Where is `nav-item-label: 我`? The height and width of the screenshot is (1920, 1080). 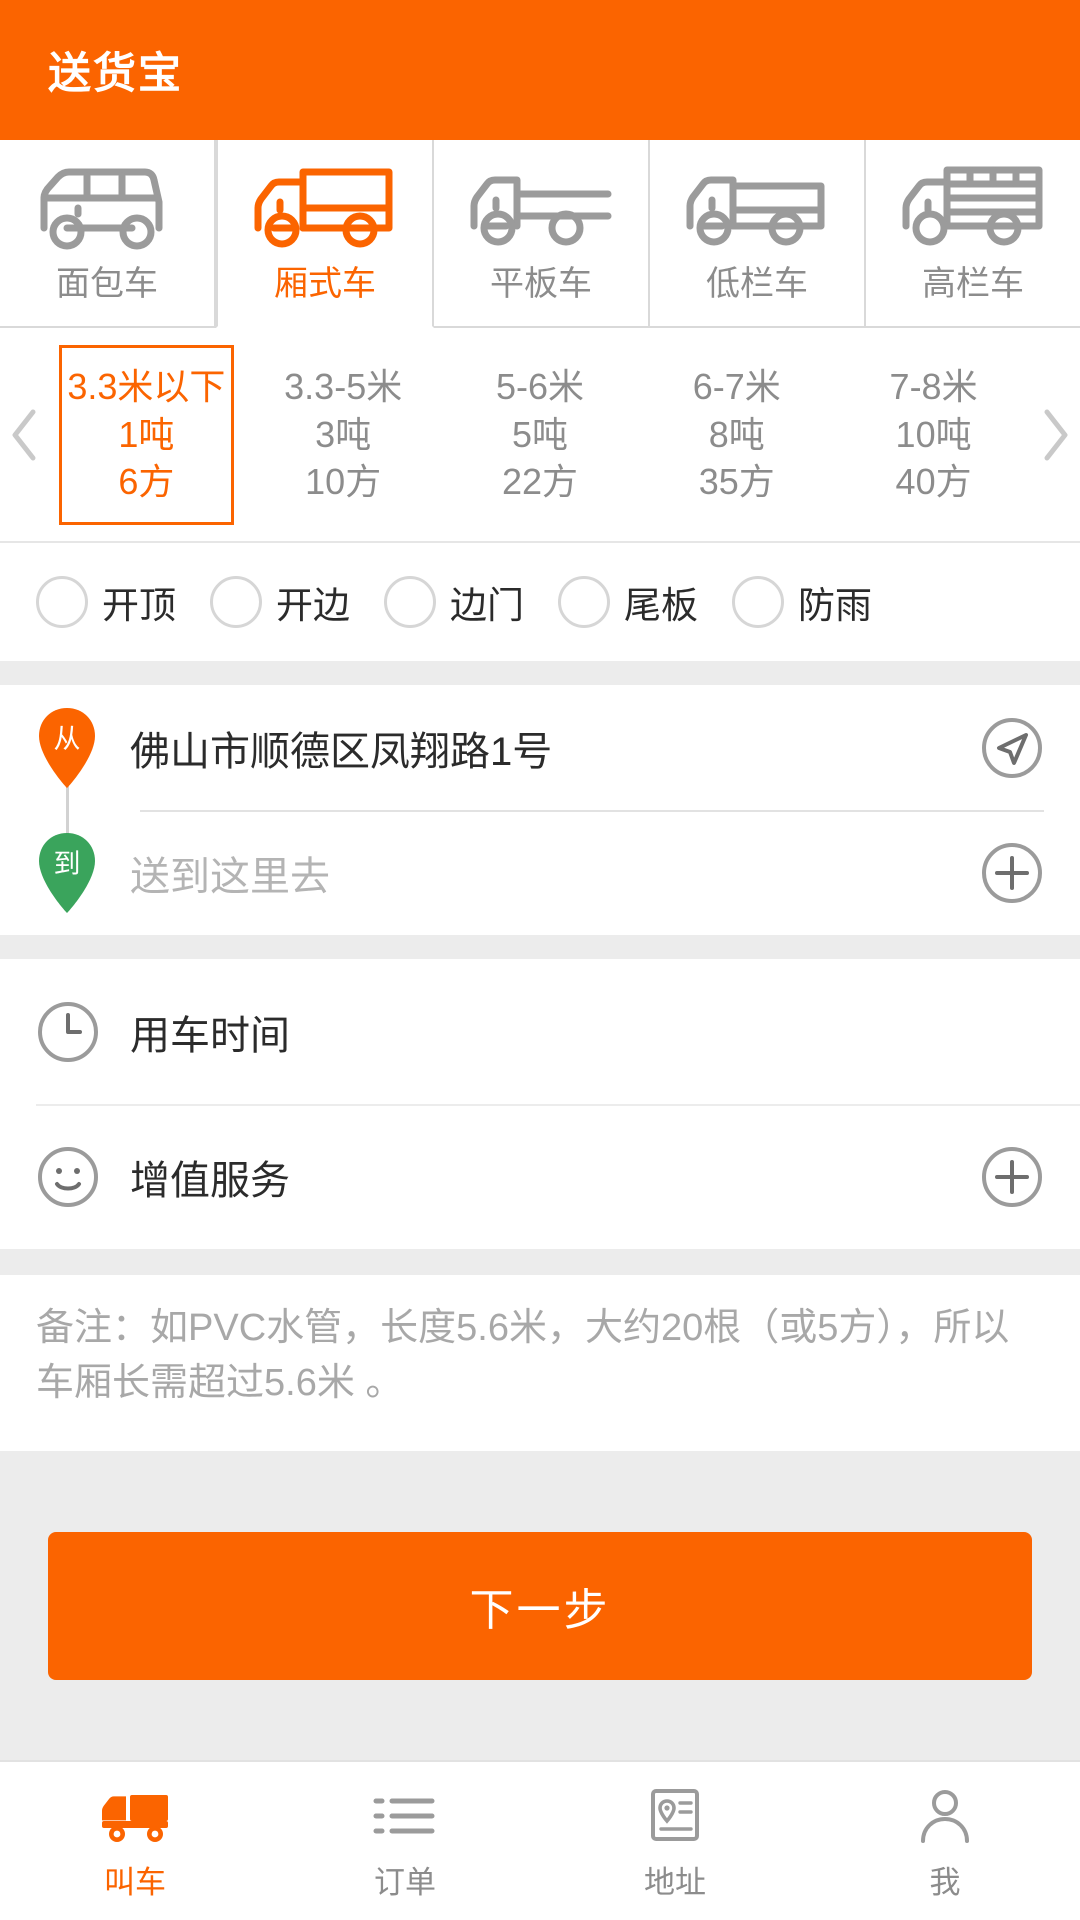 nav-item-label: 我 is located at coordinates (945, 1882).